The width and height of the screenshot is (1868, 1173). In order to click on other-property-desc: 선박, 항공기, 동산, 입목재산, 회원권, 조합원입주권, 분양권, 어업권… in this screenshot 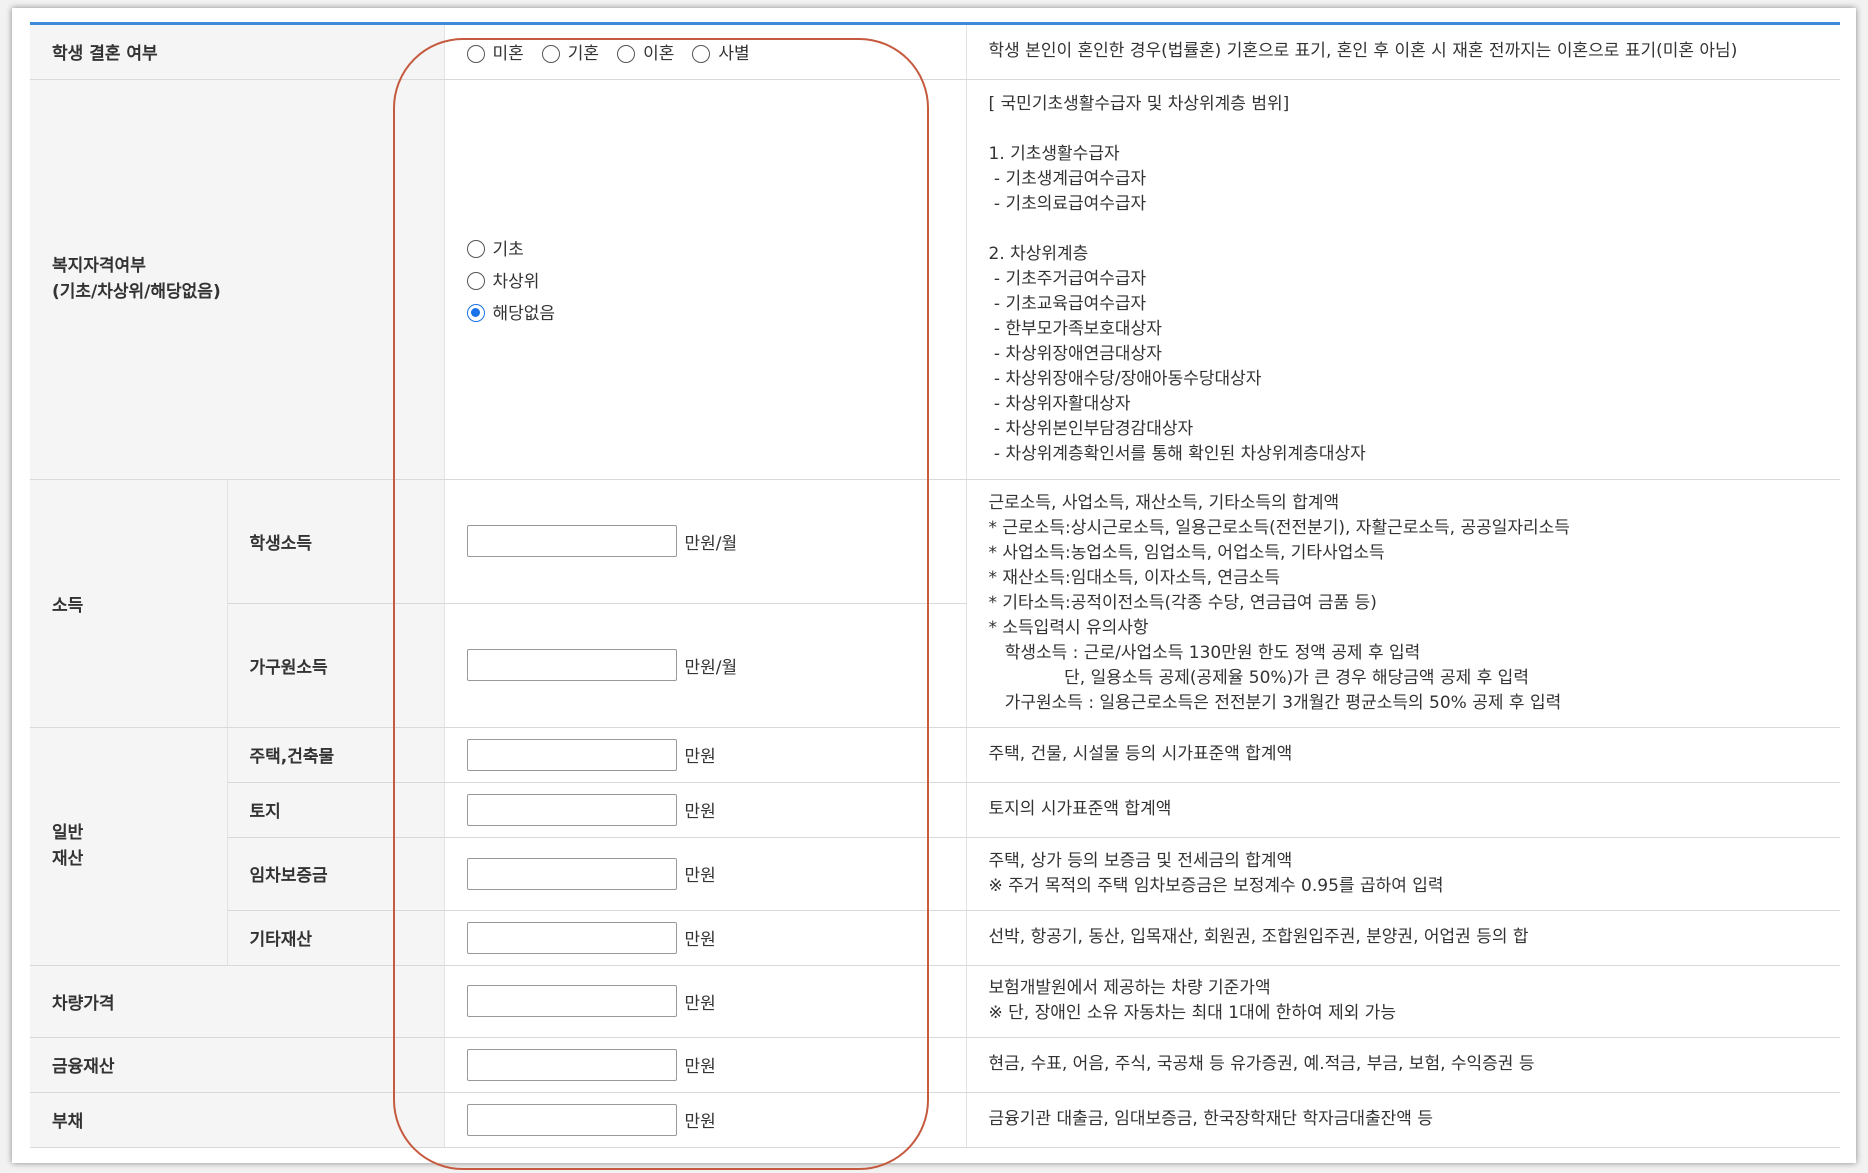, I will do `click(1403, 938)`.